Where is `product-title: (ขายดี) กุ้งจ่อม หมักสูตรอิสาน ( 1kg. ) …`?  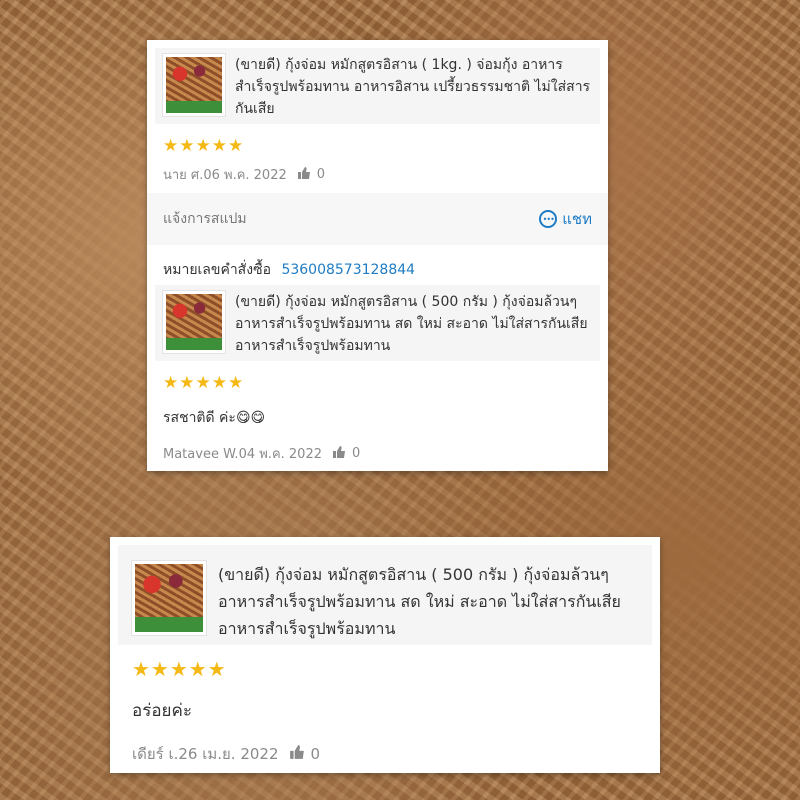
product-title: (ขายดี) กุ้งจ่อม หมักสูตรอิสาน ( 1kg. ) … is located at coordinates (413, 87).